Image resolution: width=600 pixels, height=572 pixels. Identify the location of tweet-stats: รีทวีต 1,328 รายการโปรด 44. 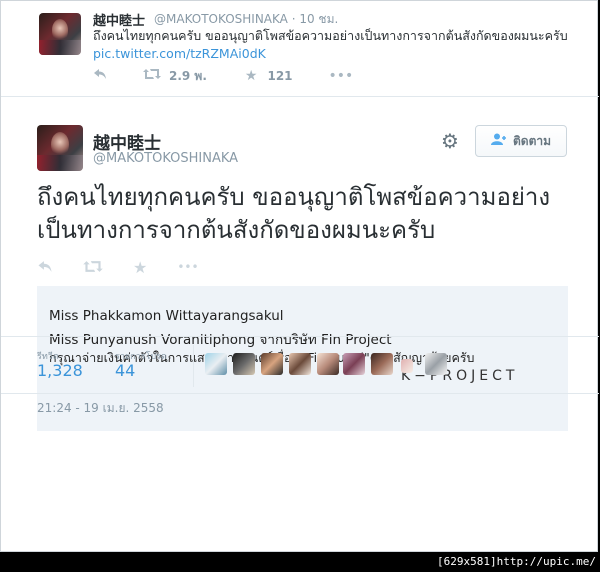
(300, 365).